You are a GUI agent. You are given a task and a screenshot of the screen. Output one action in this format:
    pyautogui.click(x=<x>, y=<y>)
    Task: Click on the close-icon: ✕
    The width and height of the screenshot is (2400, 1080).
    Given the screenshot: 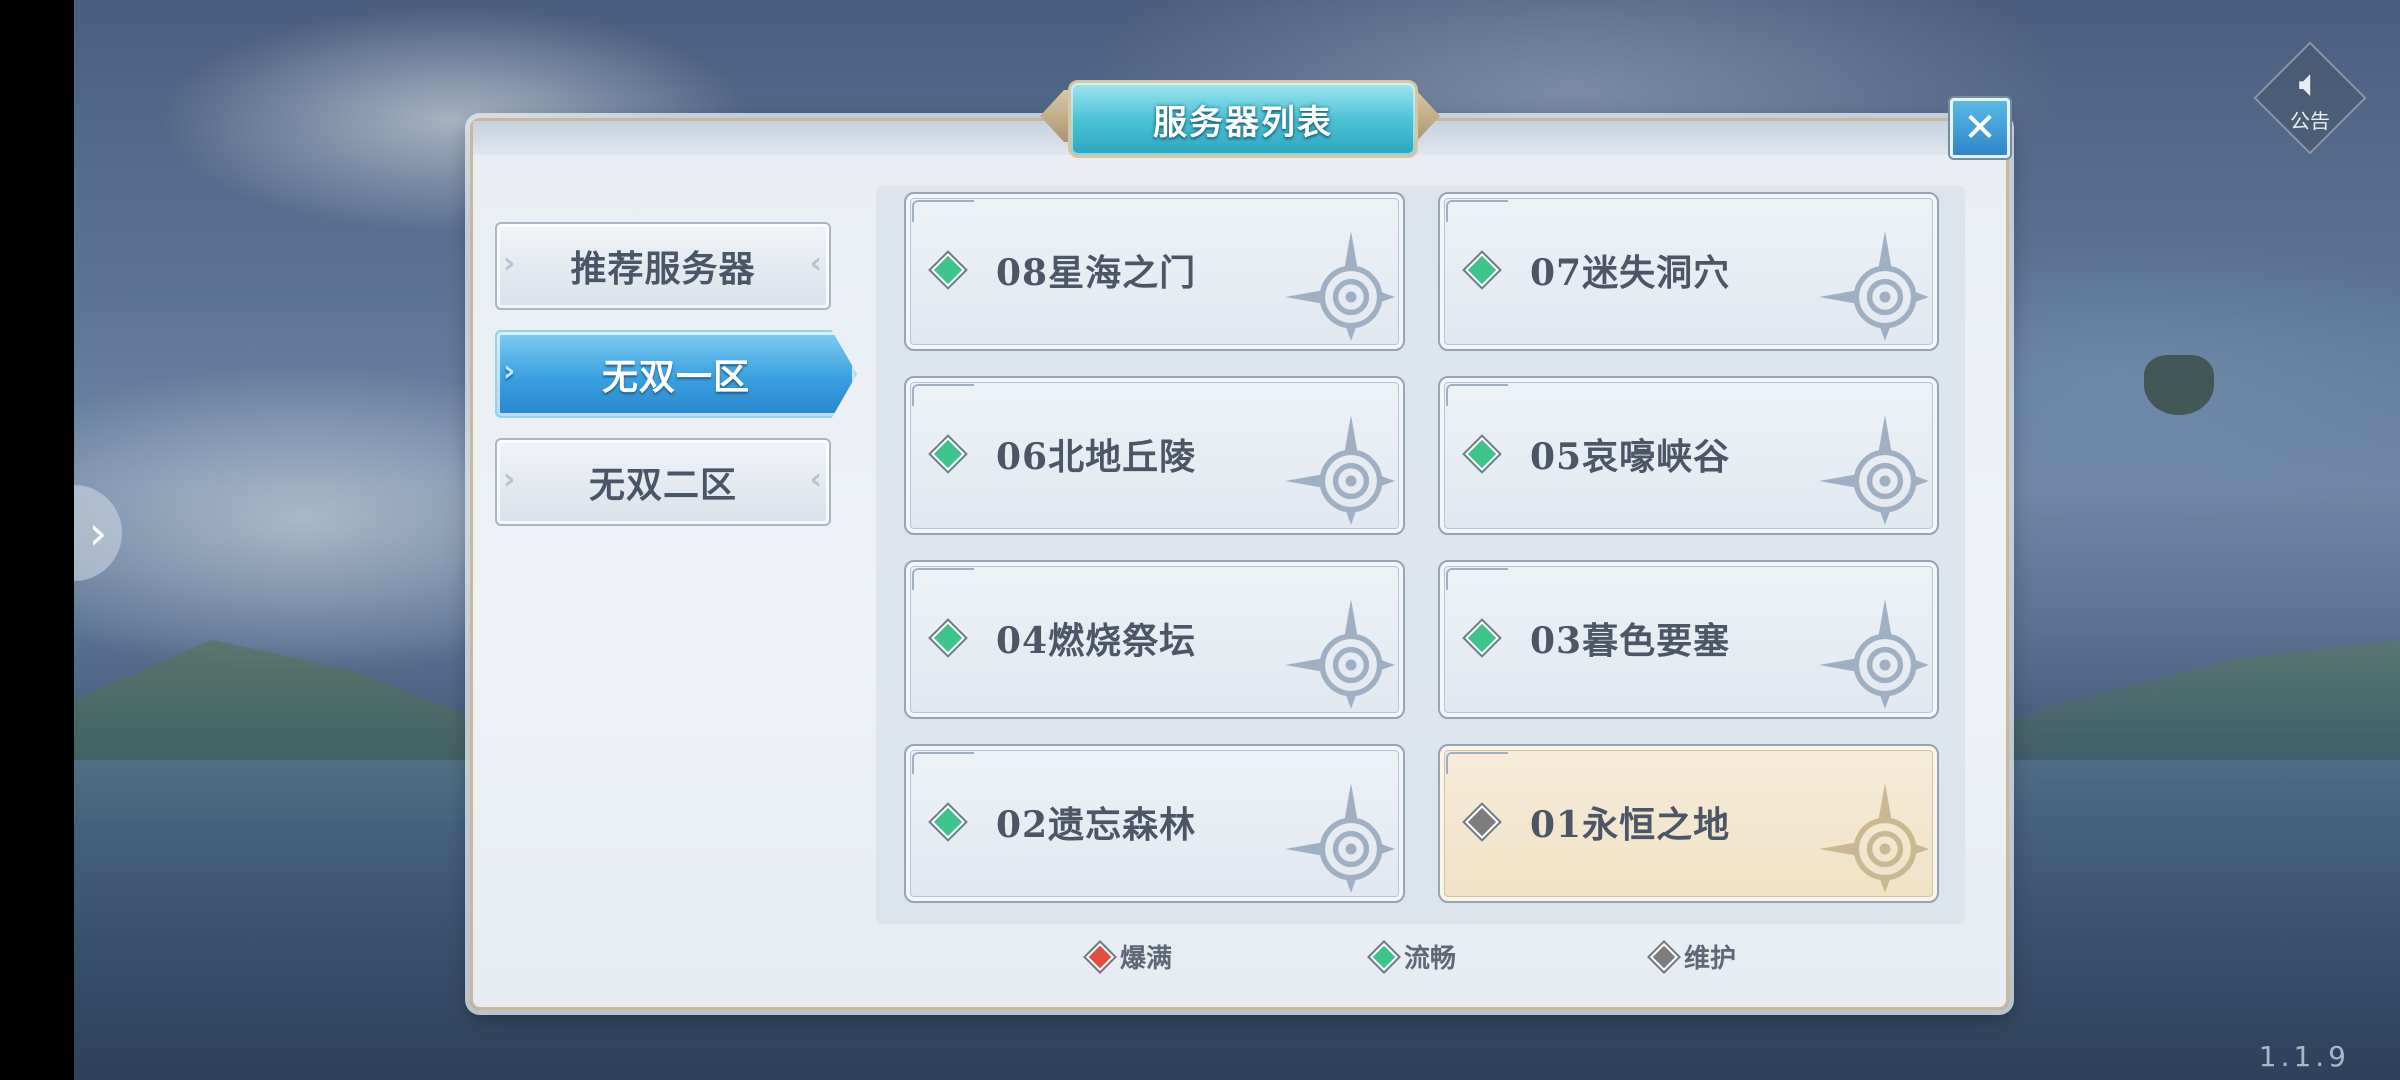 What is the action you would take?
    pyautogui.click(x=1980, y=128)
    